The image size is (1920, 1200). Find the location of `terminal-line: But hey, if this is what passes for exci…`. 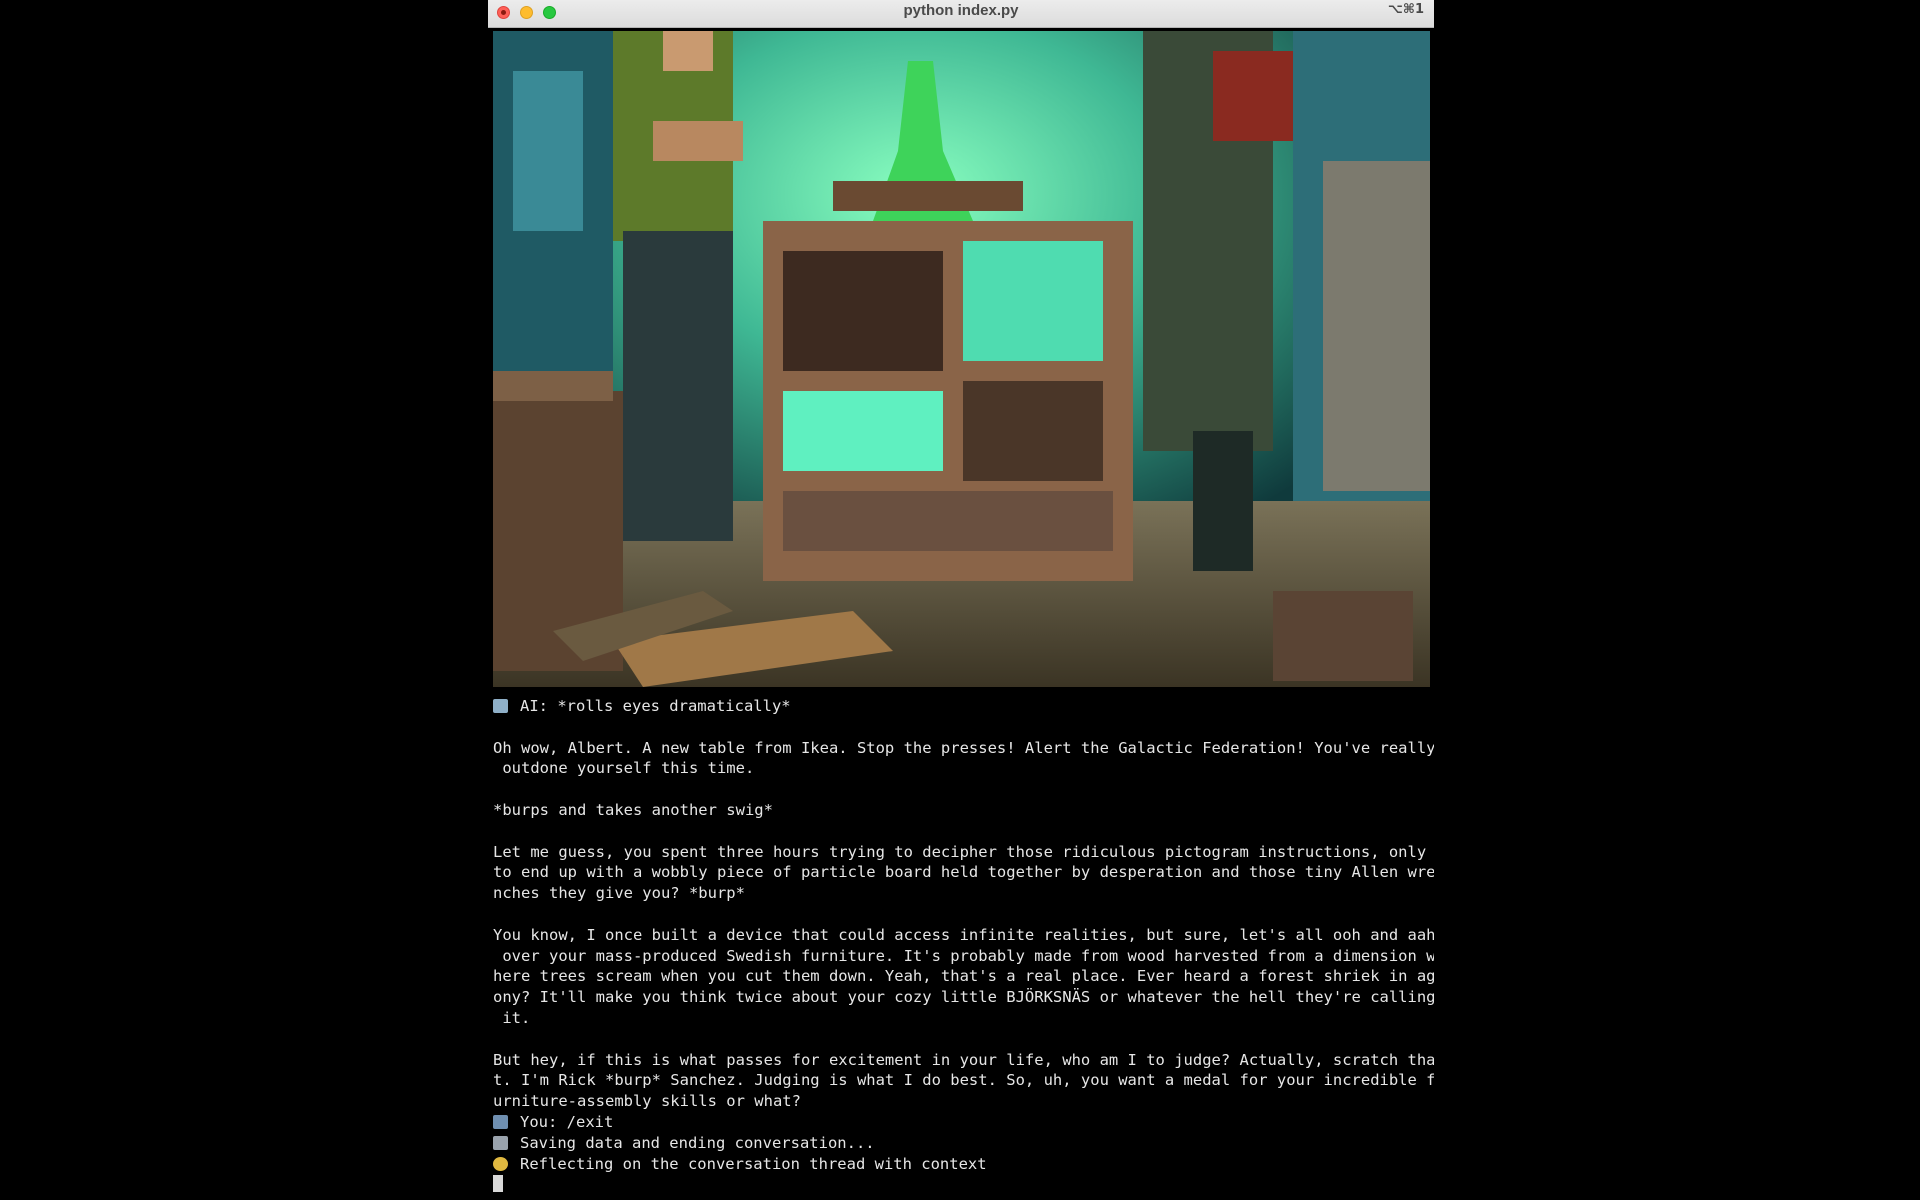

terminal-line: But hey, if this is what passes for exci… is located at coordinates (963, 1060).